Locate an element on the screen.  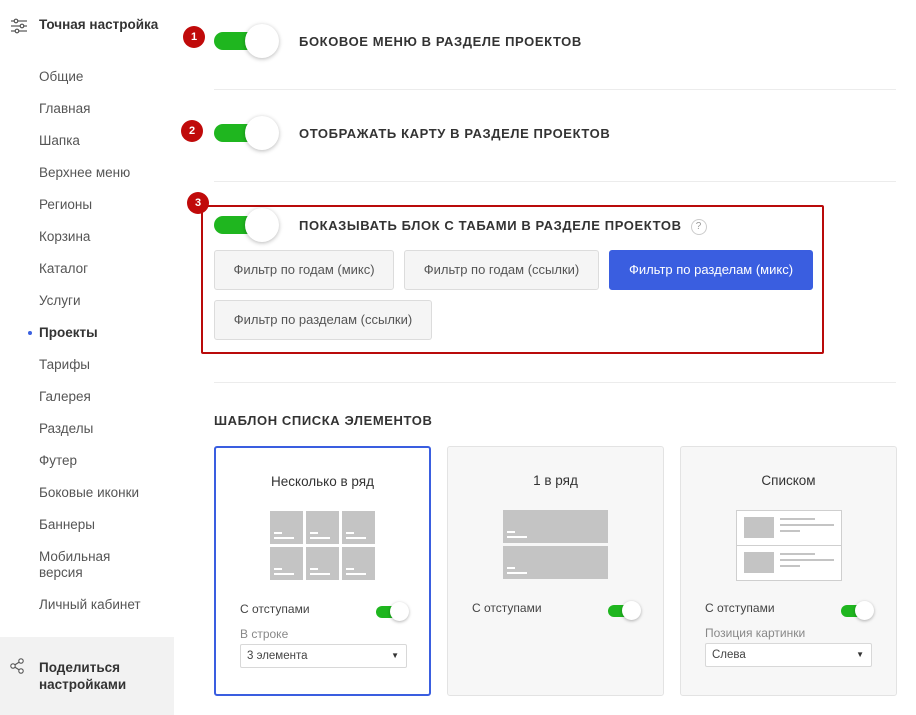
sidebar-title: Точная настройка is located at coordinates (99, 24).